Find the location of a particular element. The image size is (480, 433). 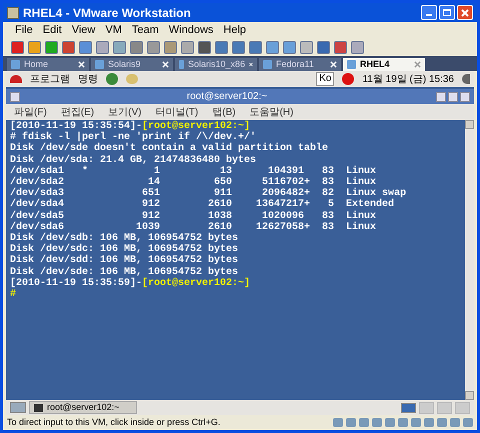

output-line: Disk /dev/sdb: 106 MB, 106954752 bytes is located at coordinates (124, 238).